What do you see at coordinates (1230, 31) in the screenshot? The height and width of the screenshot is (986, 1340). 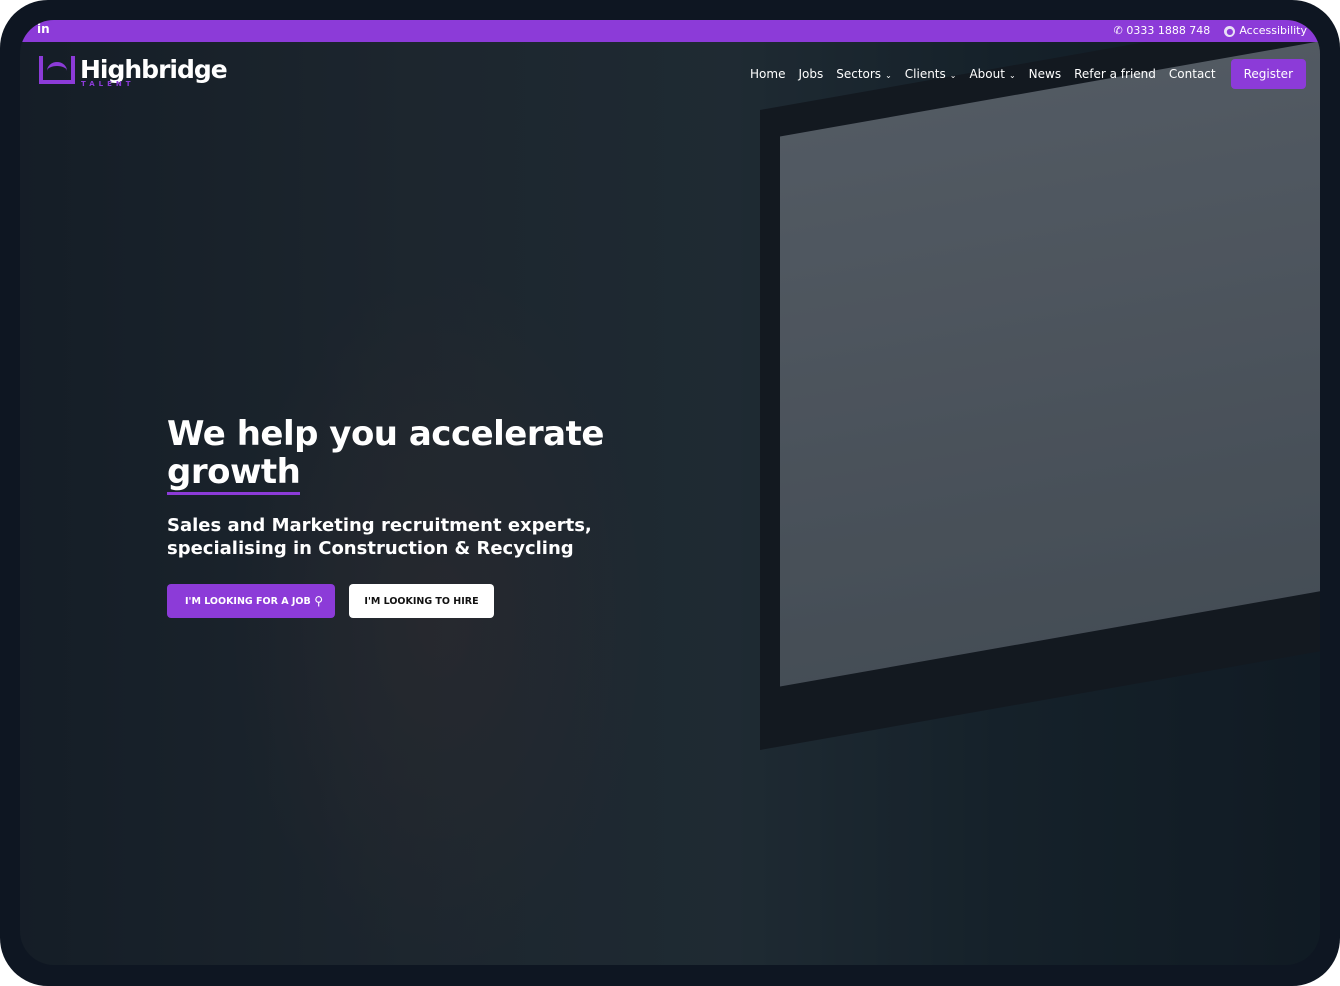 I see `accessibility-icon: ●` at bounding box center [1230, 31].